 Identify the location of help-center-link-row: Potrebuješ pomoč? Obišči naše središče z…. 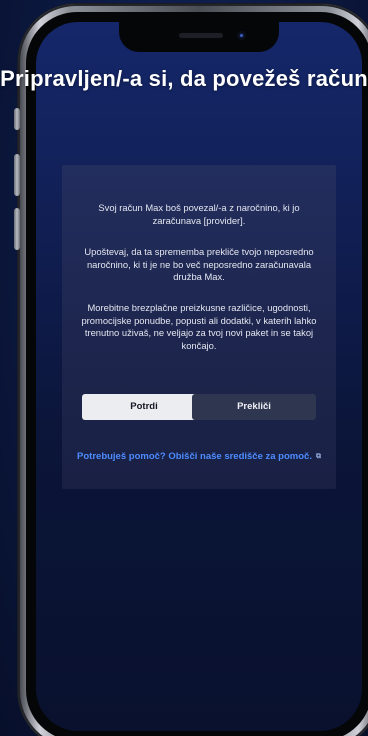
(199, 456).